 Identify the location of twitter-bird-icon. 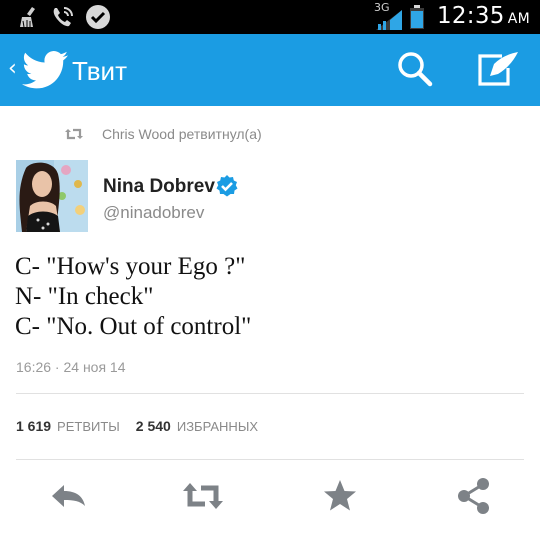
(45, 70).